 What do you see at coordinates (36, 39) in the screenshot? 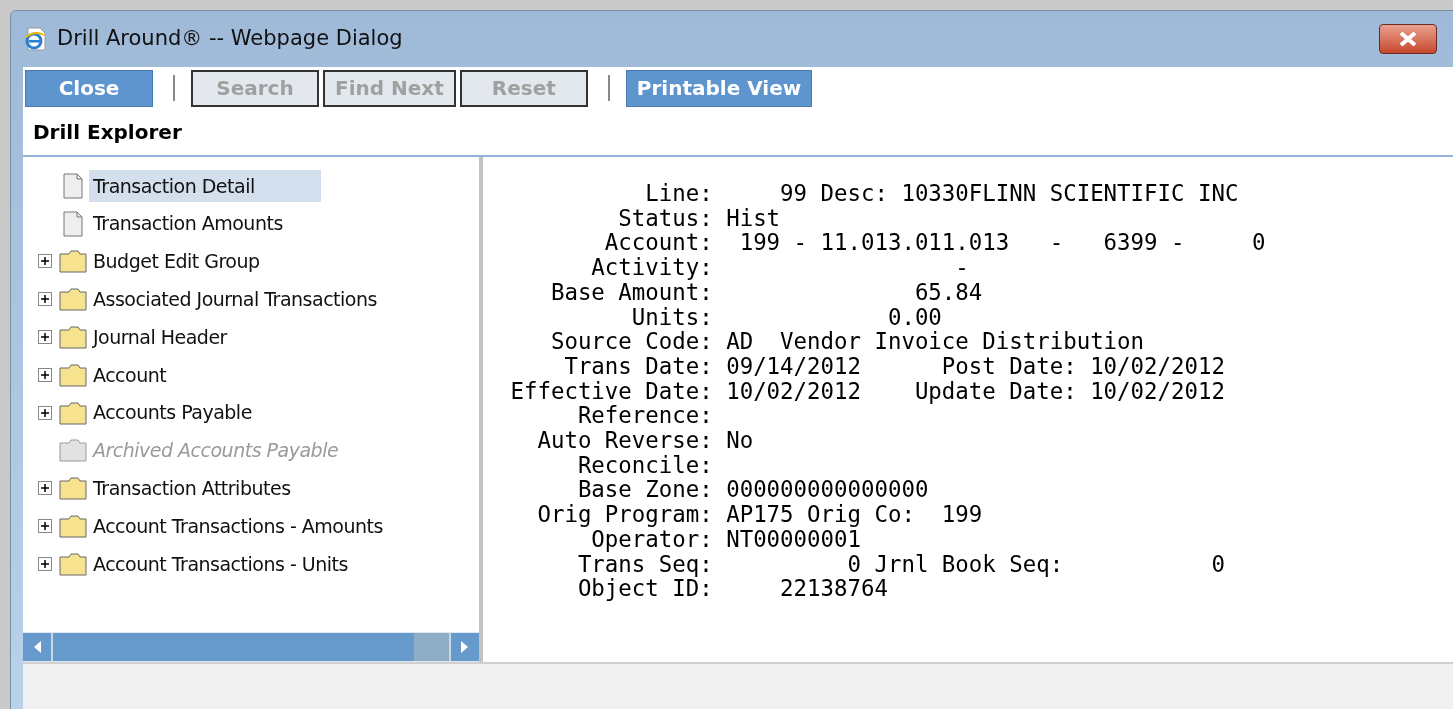
I see `browser-icon` at bounding box center [36, 39].